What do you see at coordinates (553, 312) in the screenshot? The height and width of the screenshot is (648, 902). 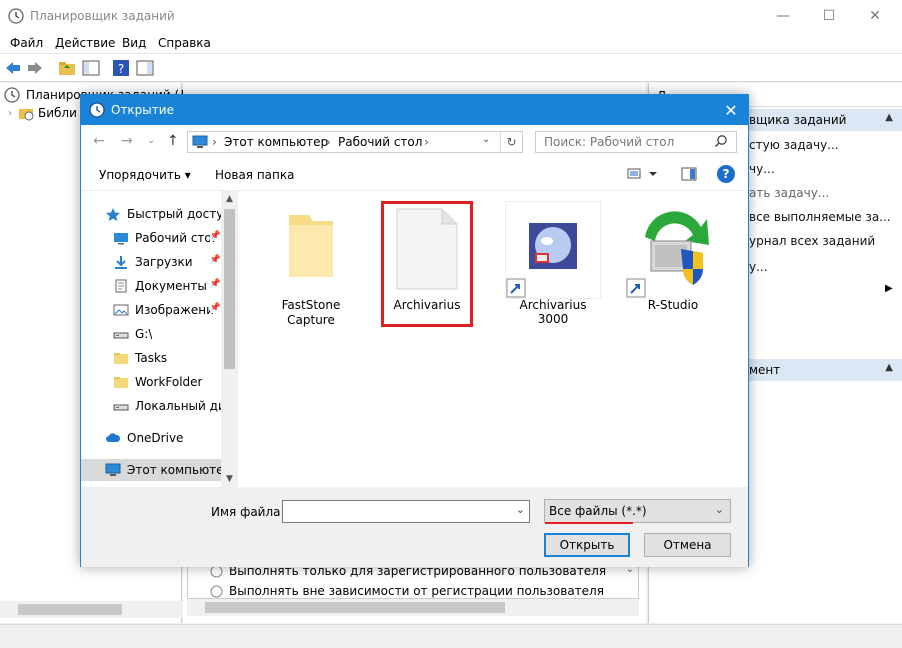 I see `file-name: Archivarius 3000` at bounding box center [553, 312].